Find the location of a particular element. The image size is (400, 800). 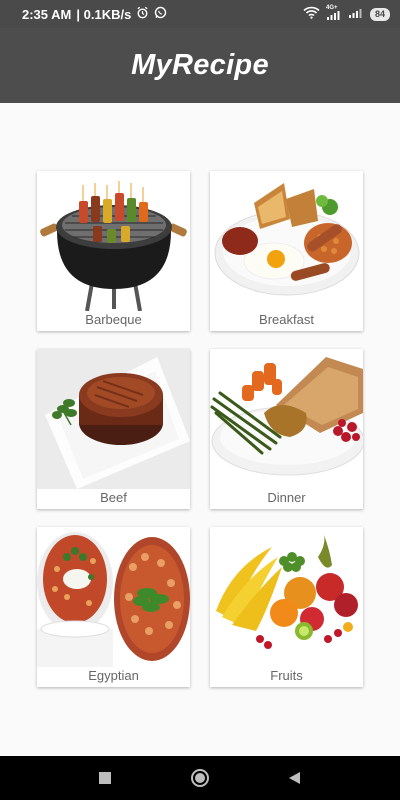

barbeque-grill-image is located at coordinates (113, 241).